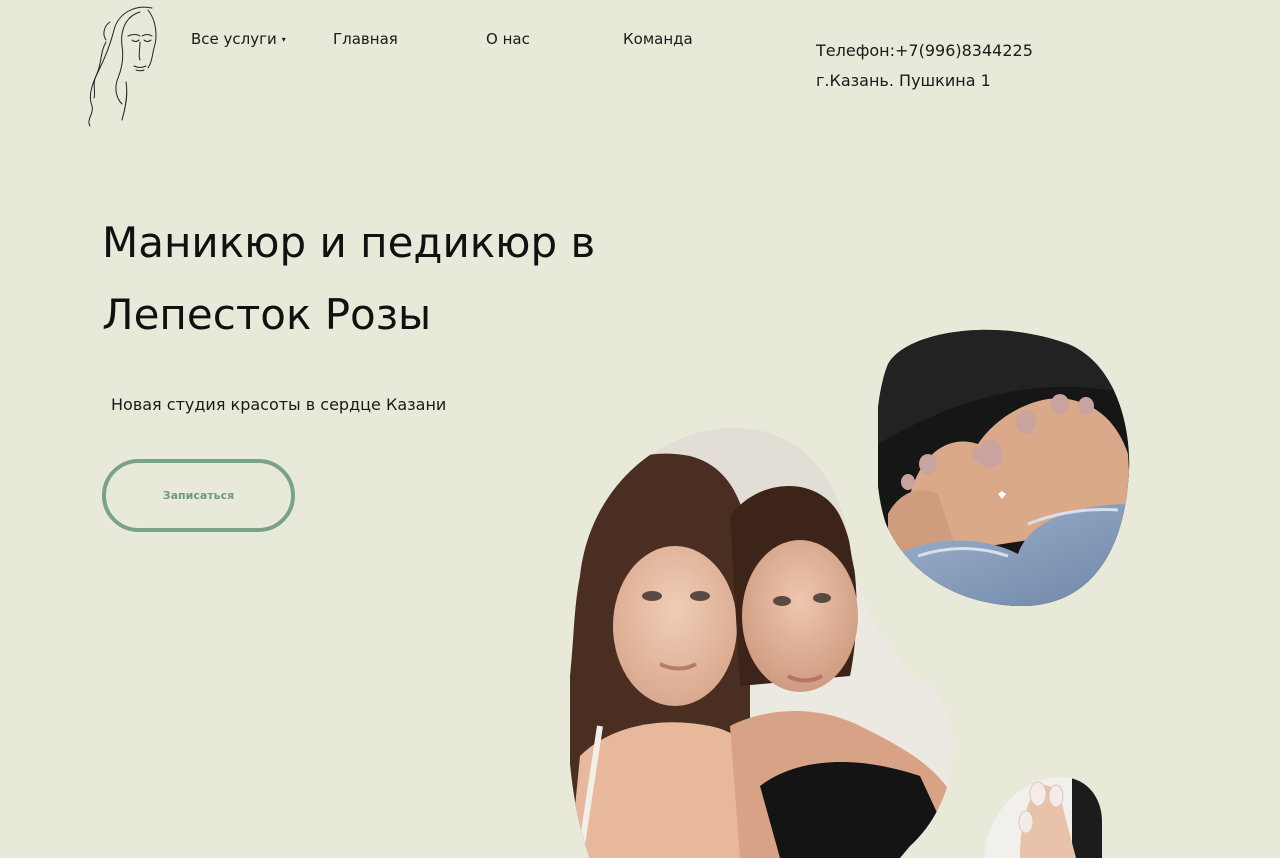 This screenshot has width=1280, height=858. Describe the element at coordinates (348, 279) in the screenshot. I see `hero-title: Маникюр и педикюр в Лепесток Розы` at that location.